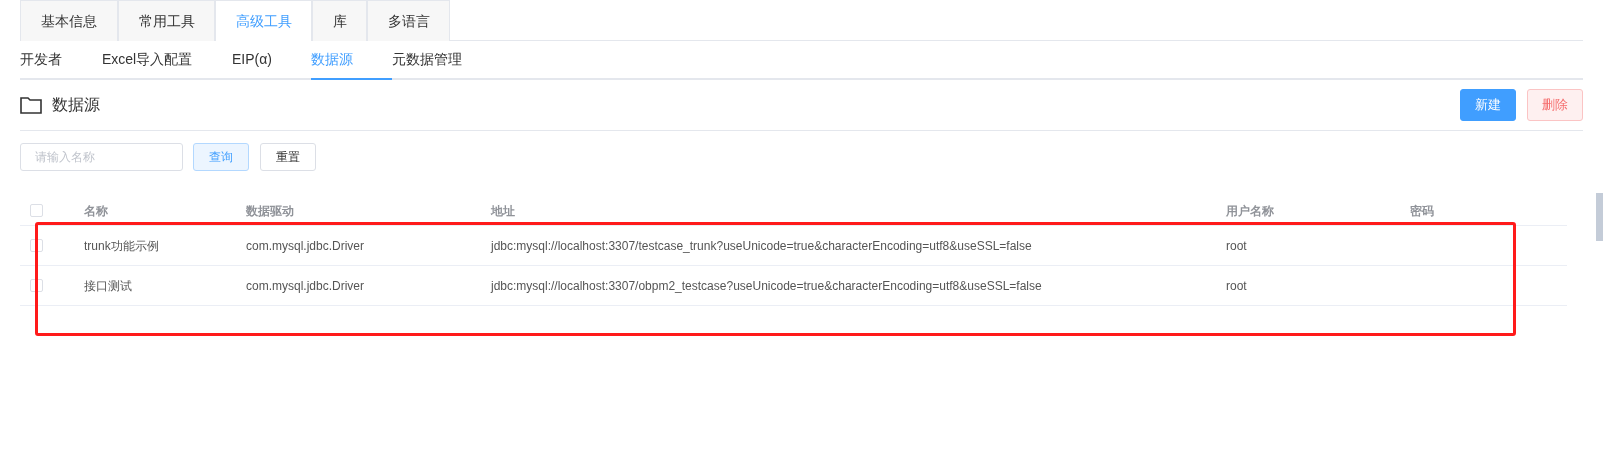  I want to click on column-header: 名称, so click(96, 211).